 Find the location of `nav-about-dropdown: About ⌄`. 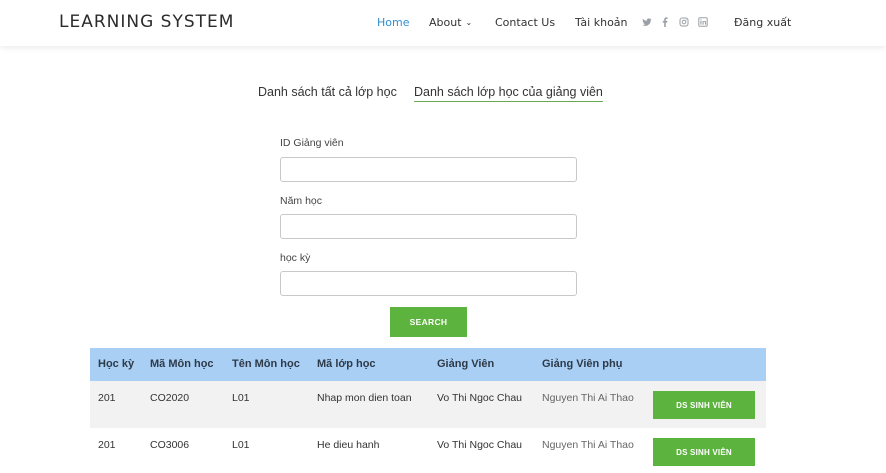

nav-about-dropdown: About ⌄ is located at coordinates (450, 22).